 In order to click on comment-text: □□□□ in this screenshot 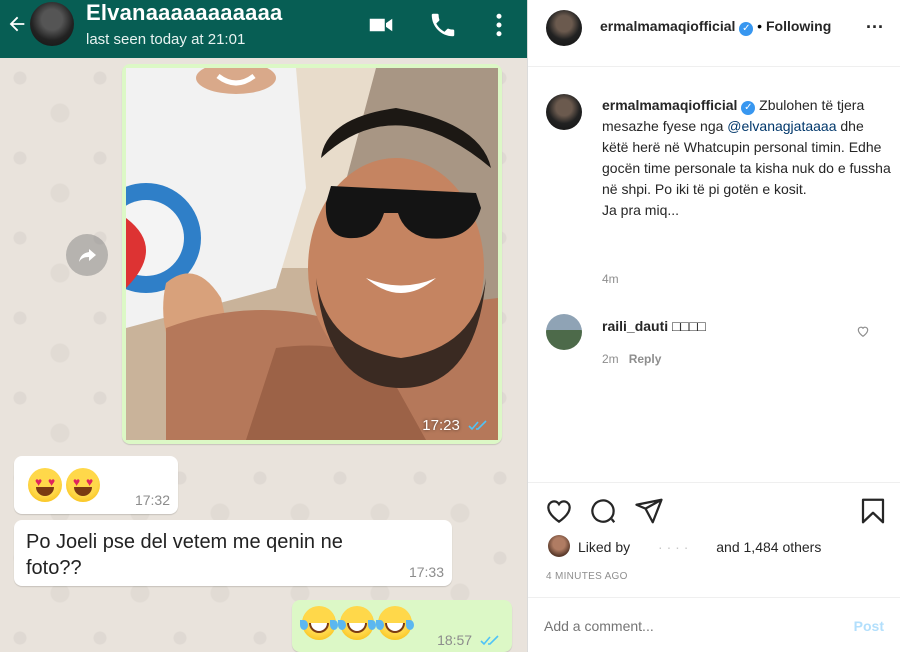, I will do `click(689, 326)`.